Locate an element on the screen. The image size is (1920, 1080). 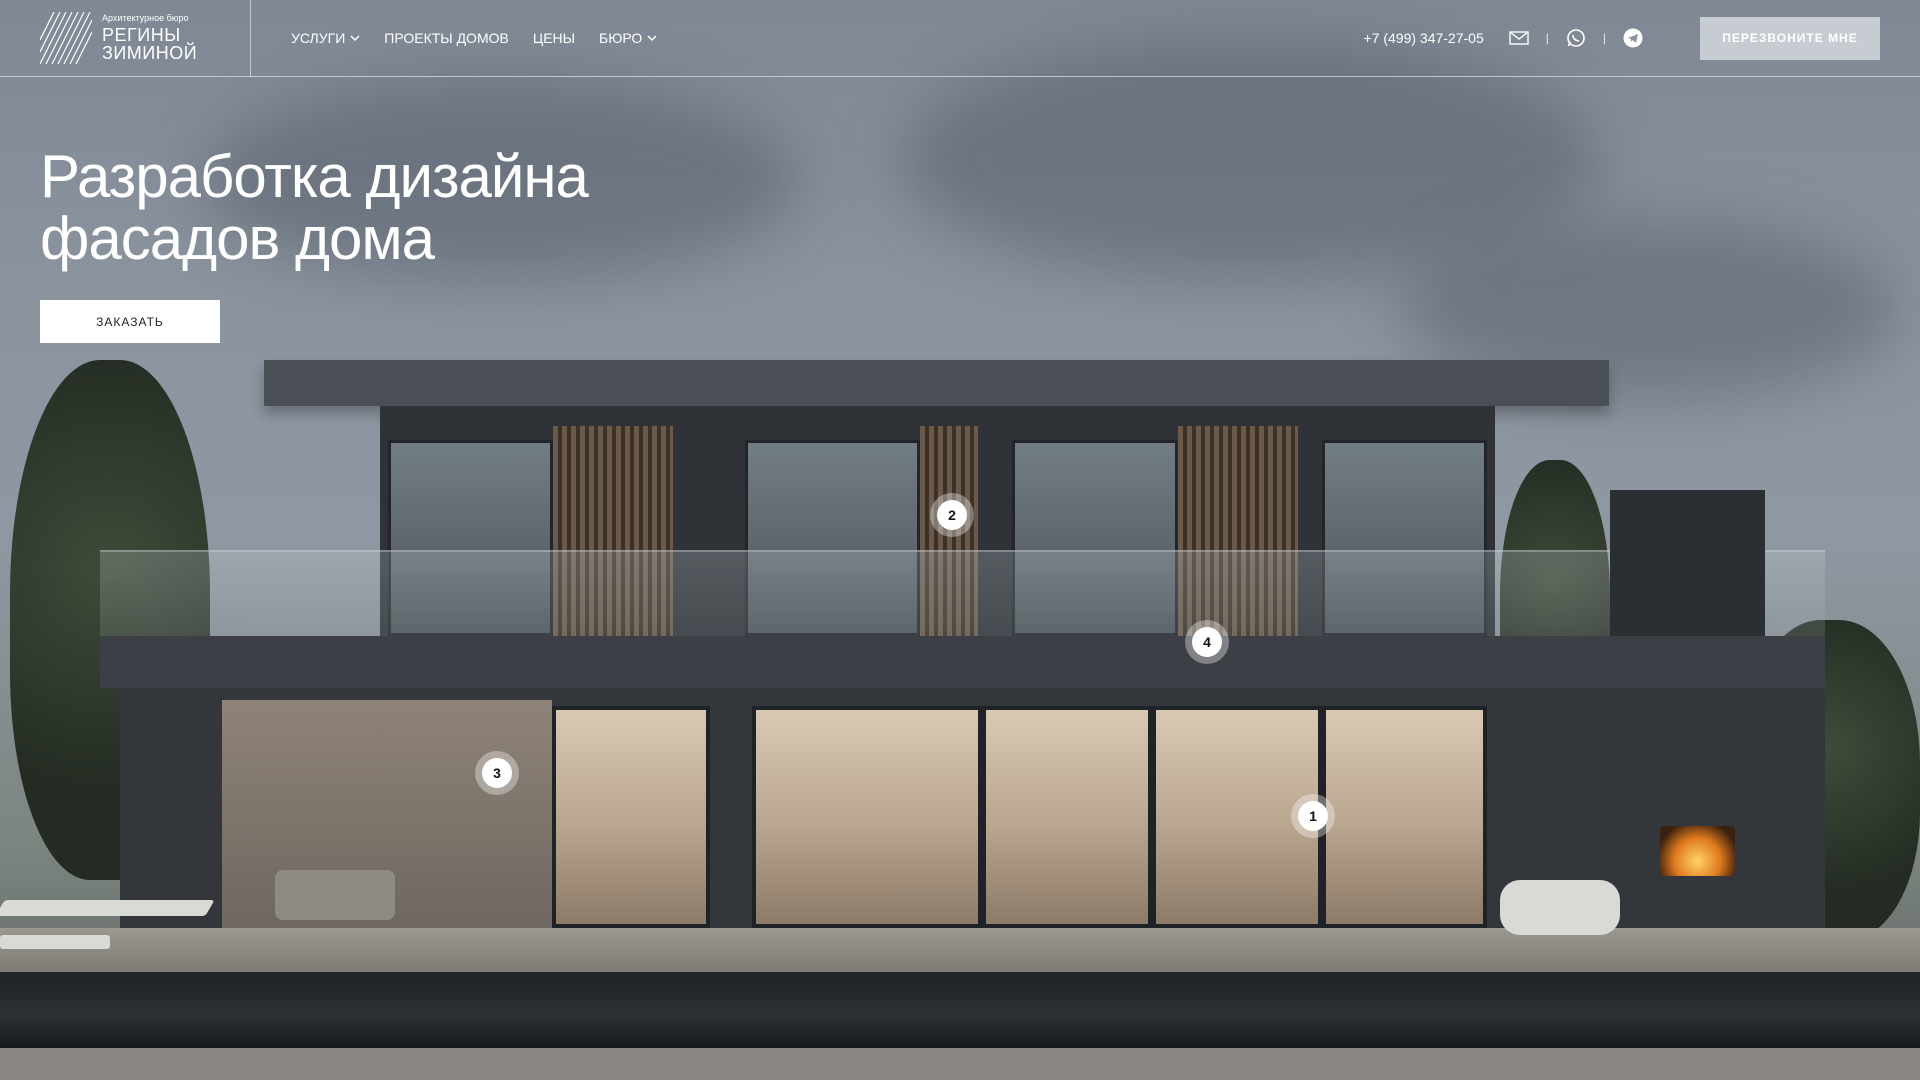
page-title: Разработка дизайна фасадов дома is located at coordinates (390, 208).